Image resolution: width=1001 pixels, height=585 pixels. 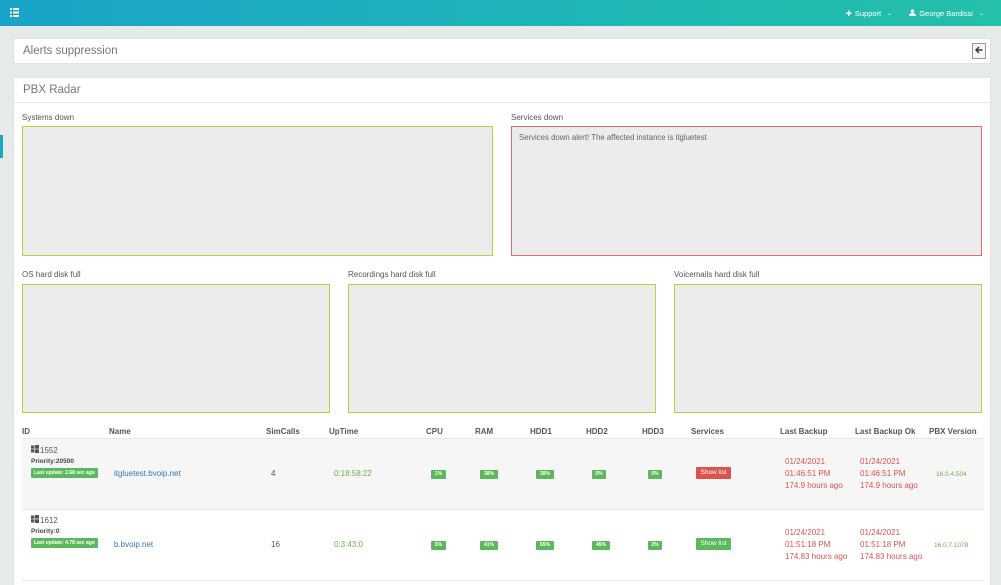 What do you see at coordinates (891, 556) in the screenshot?
I see `backup-ok-ago: 174.83 hours ago` at bounding box center [891, 556].